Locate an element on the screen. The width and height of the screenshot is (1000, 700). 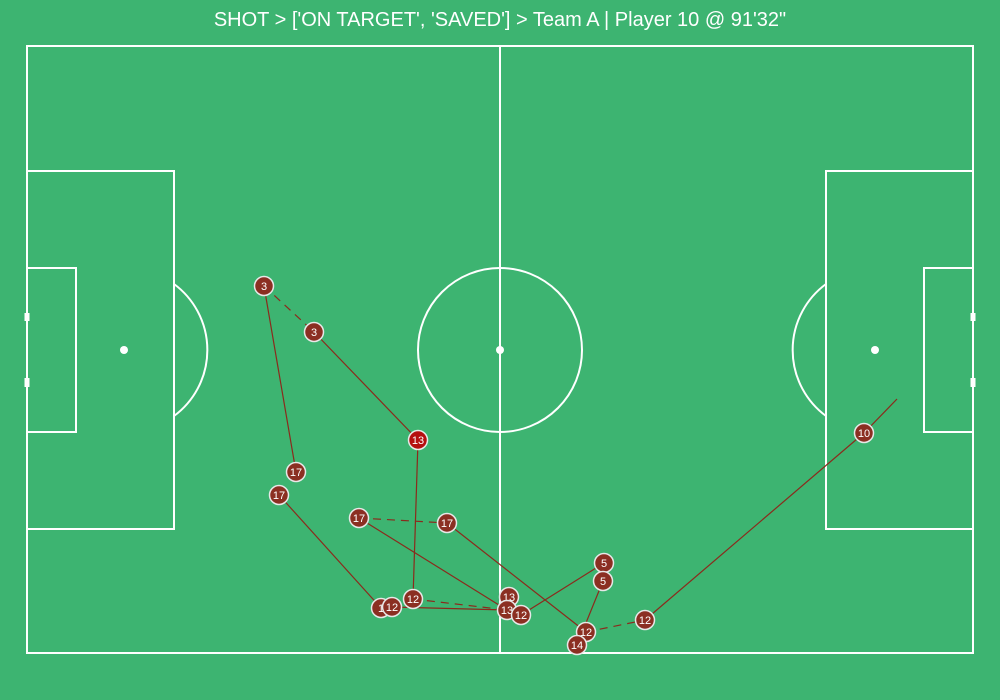
player-marker: 13 is located at coordinates (418, 440).